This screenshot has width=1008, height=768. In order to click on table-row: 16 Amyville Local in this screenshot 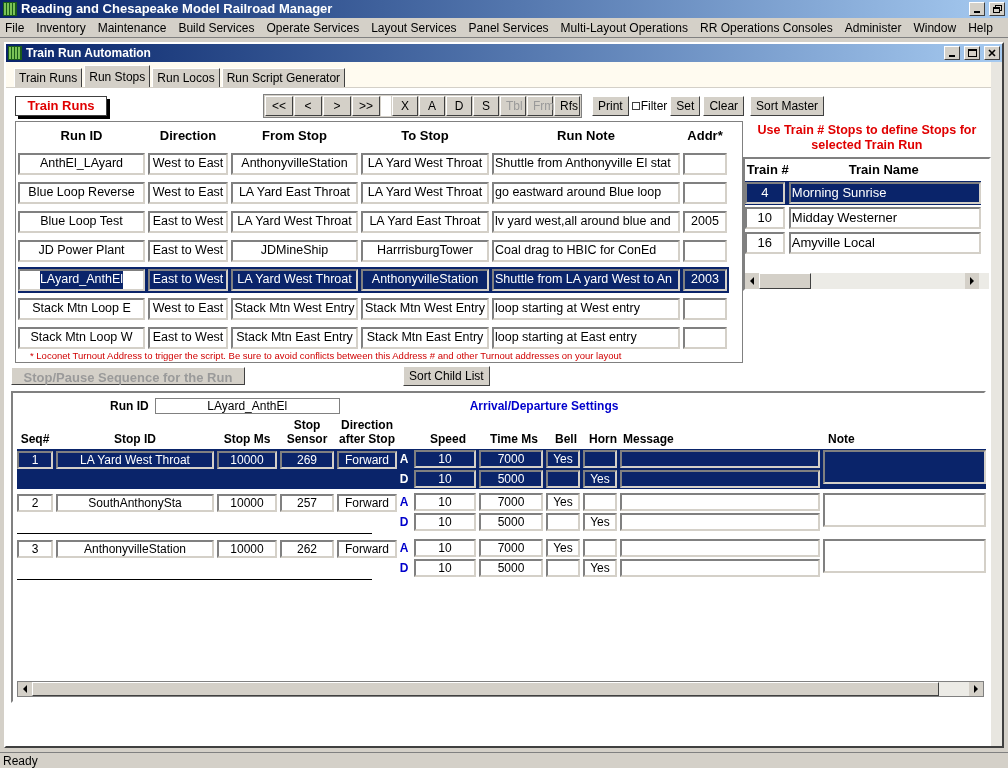, I will do `click(862, 243)`.